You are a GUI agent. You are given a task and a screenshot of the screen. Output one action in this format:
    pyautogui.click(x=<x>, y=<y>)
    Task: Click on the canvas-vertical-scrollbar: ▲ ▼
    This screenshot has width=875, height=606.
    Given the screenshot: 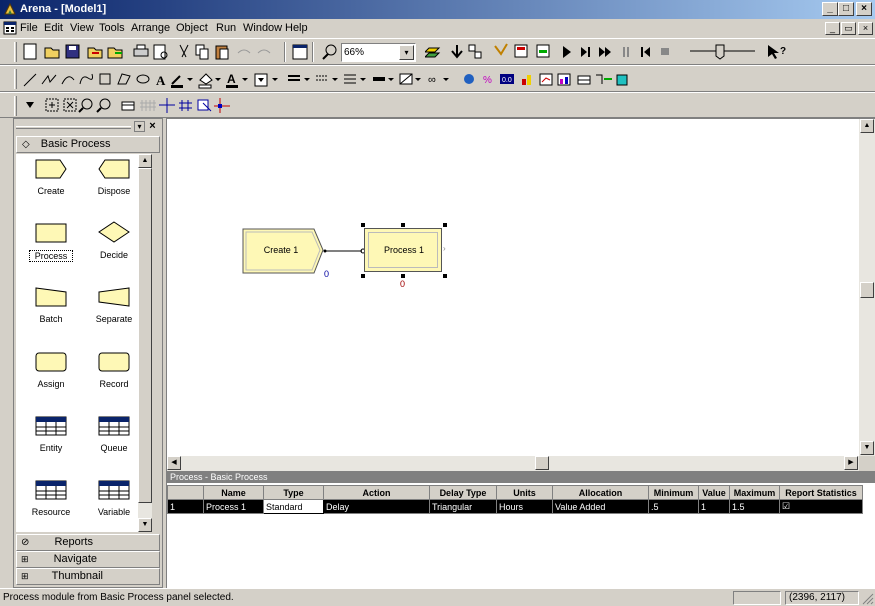 What is the action you would take?
    pyautogui.click(x=867, y=287)
    